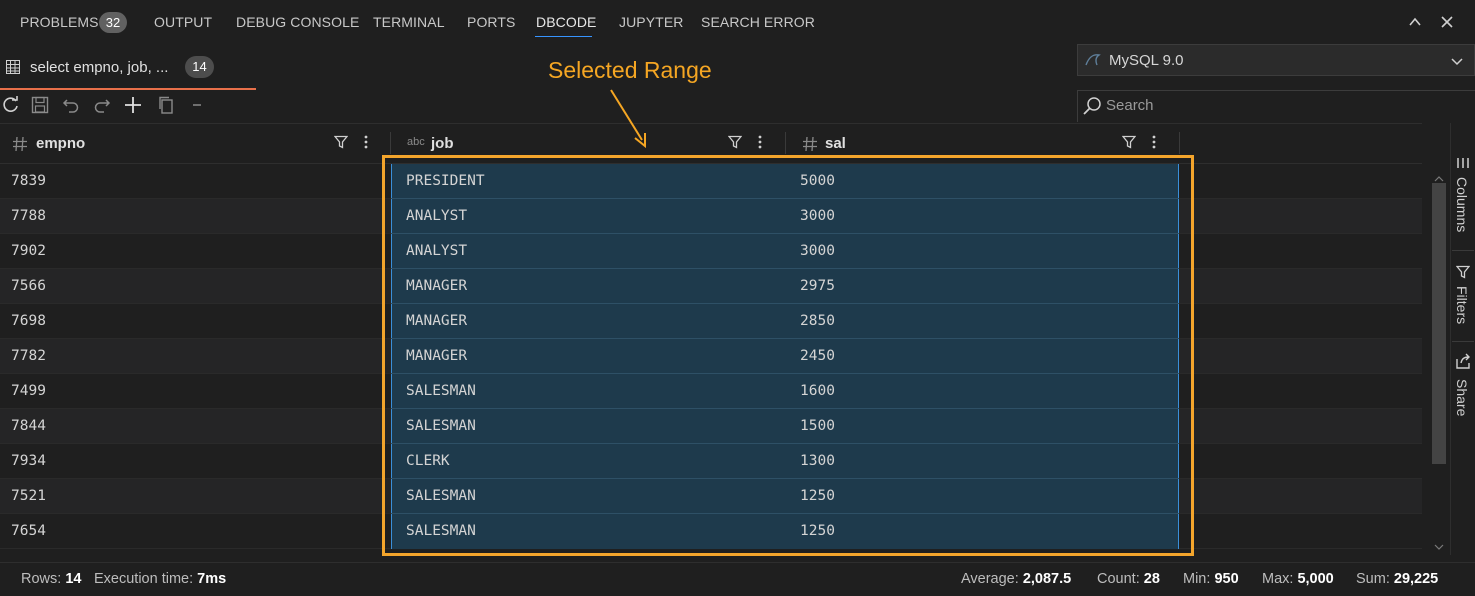  What do you see at coordinates (40, 105) in the screenshot?
I see `save-icon` at bounding box center [40, 105].